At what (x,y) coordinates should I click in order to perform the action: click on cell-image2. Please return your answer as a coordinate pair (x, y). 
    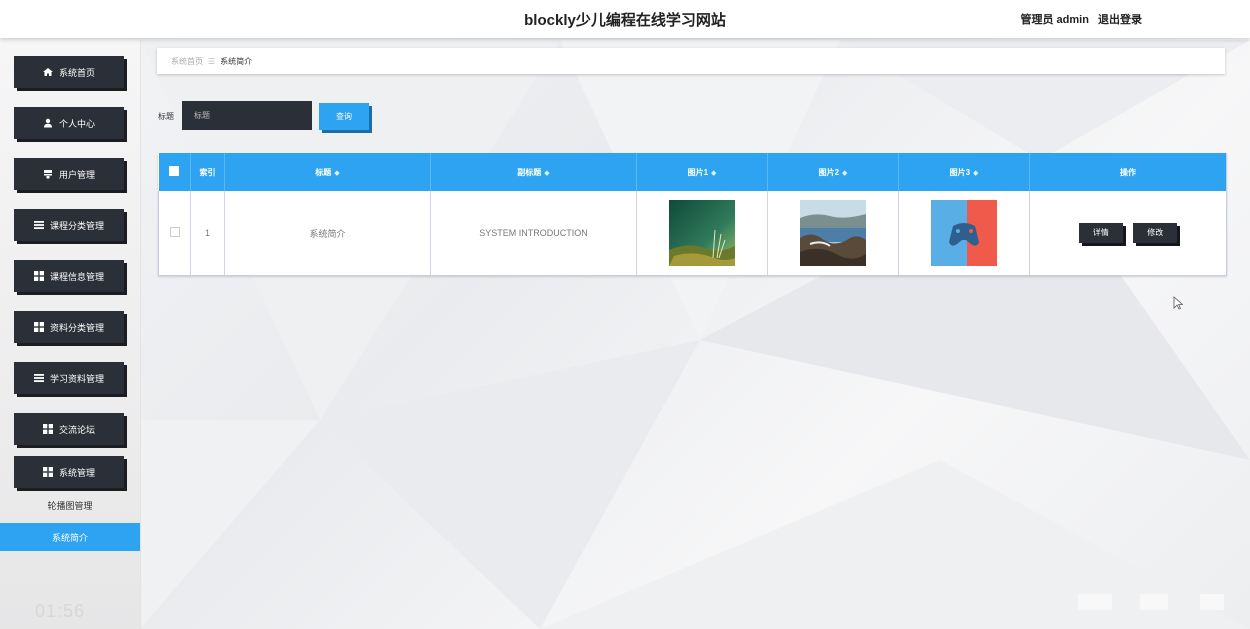
    Looking at the image, I should click on (833, 233).